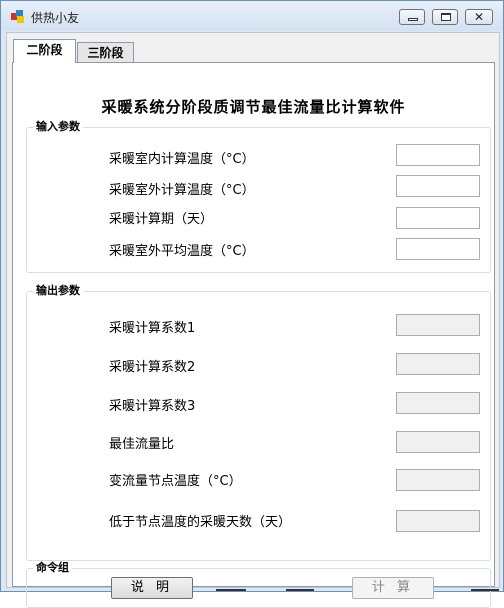 The image size is (504, 608). What do you see at coordinates (438, 325) in the screenshot?
I see `coefficient-1-output` at bounding box center [438, 325].